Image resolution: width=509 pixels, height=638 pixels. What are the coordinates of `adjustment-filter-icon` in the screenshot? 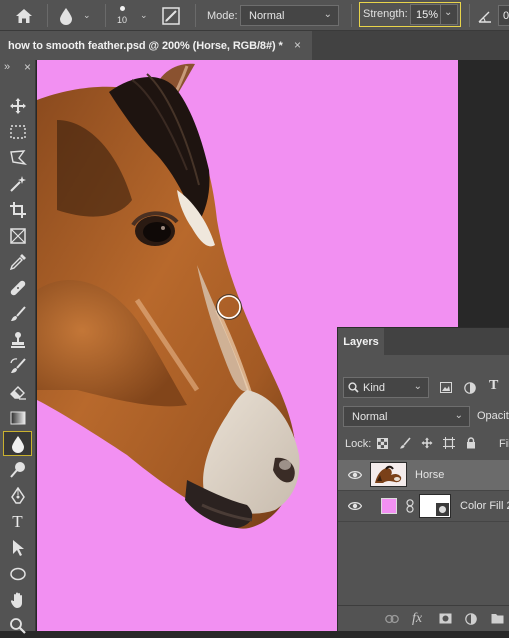 It's located at (470, 388).